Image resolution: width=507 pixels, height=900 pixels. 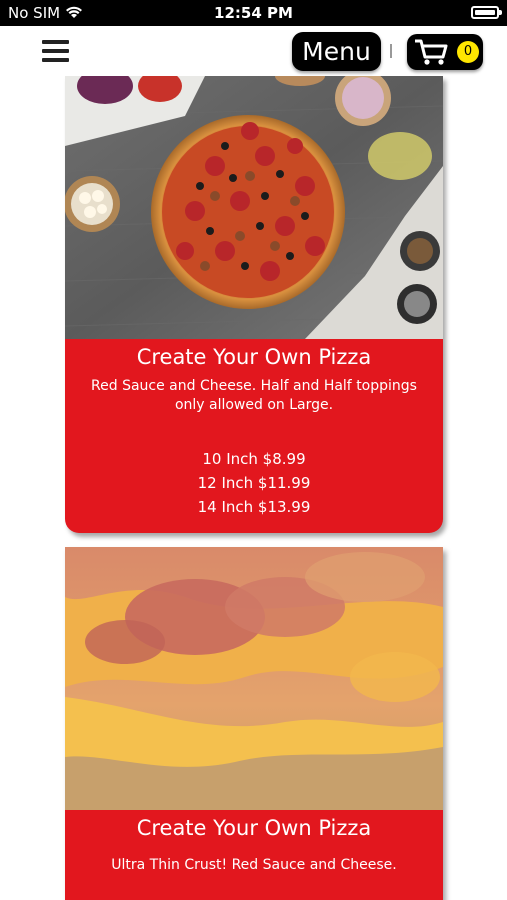 I want to click on price-option: 14 Inch $13.99, so click(x=254, y=507).